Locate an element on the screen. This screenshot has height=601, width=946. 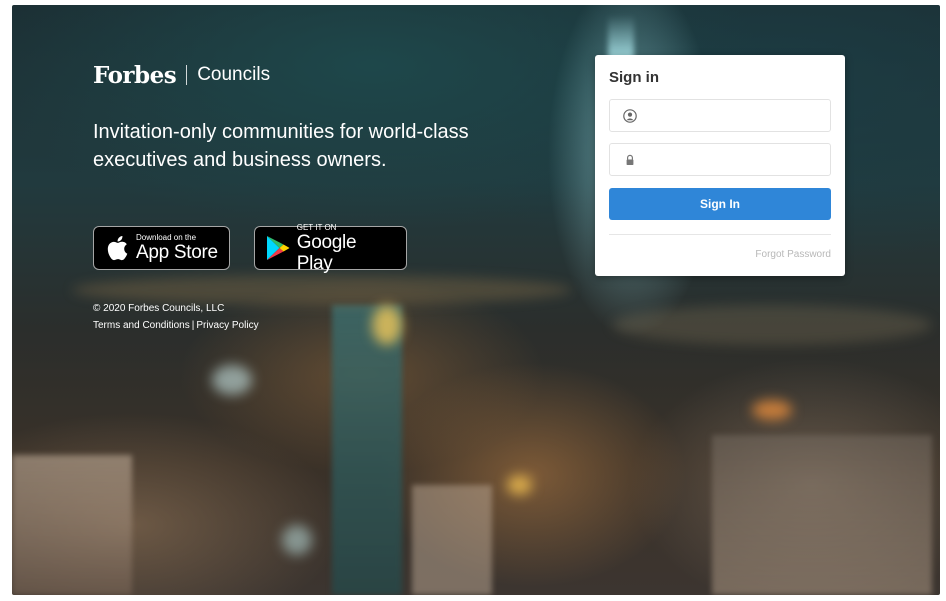
signin-button: Sign In is located at coordinates (720, 204).